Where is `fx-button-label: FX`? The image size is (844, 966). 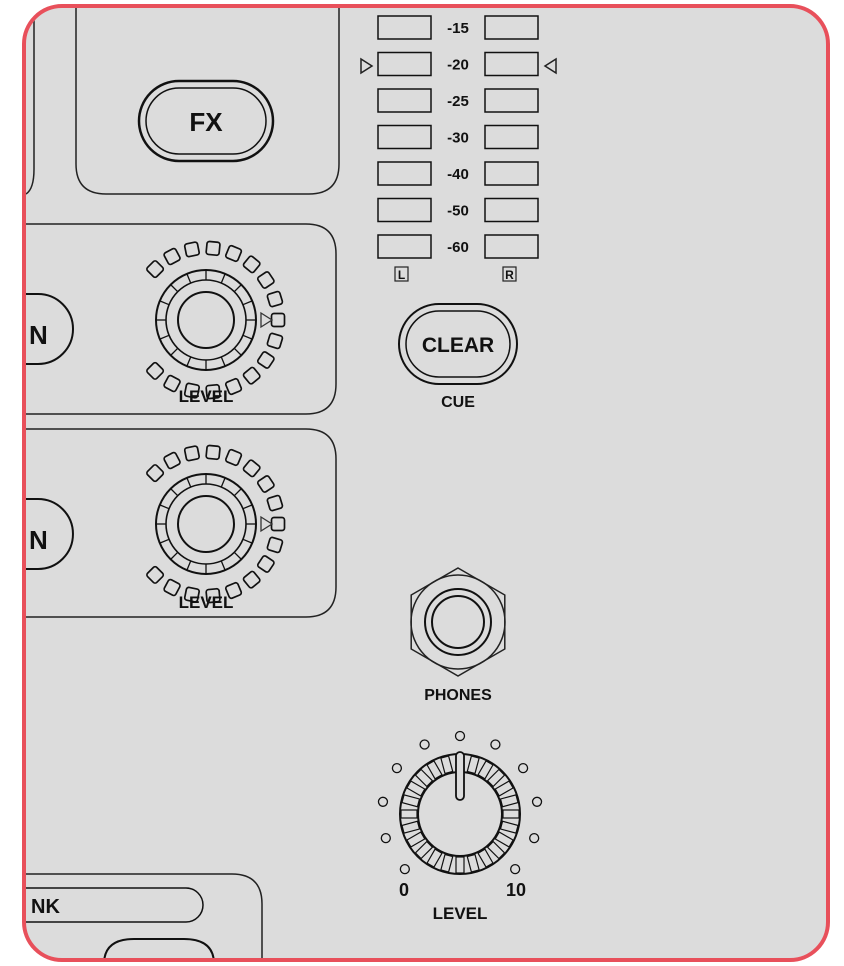
fx-button-label: FX is located at coordinates (206, 122).